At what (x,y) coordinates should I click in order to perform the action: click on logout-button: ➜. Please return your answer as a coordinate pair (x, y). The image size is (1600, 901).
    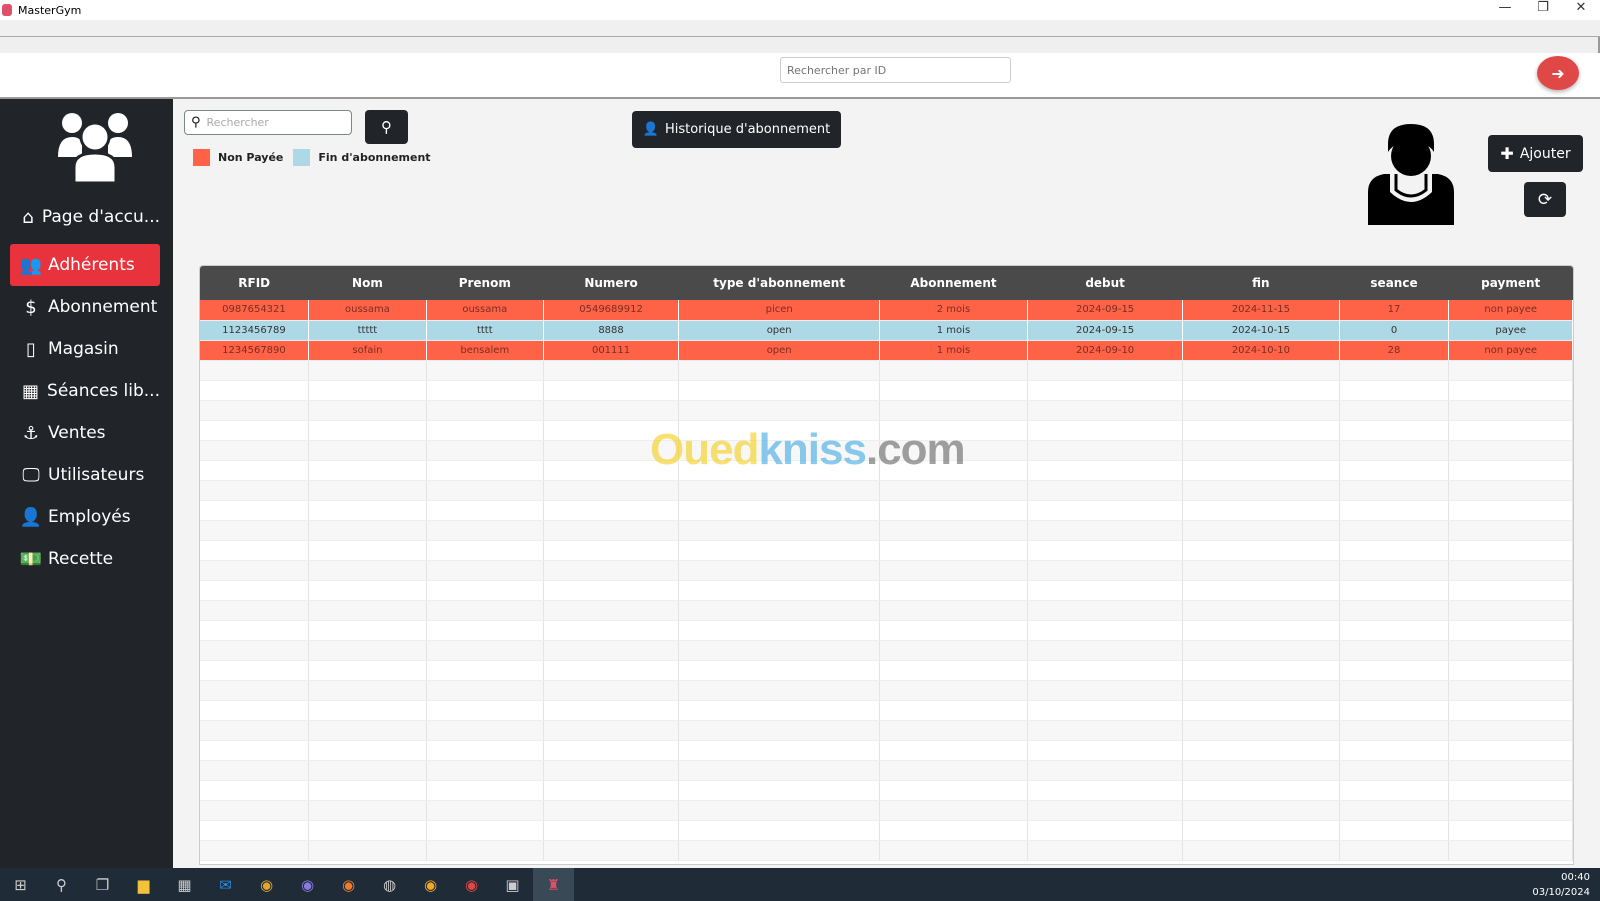
    Looking at the image, I should click on (1558, 73).